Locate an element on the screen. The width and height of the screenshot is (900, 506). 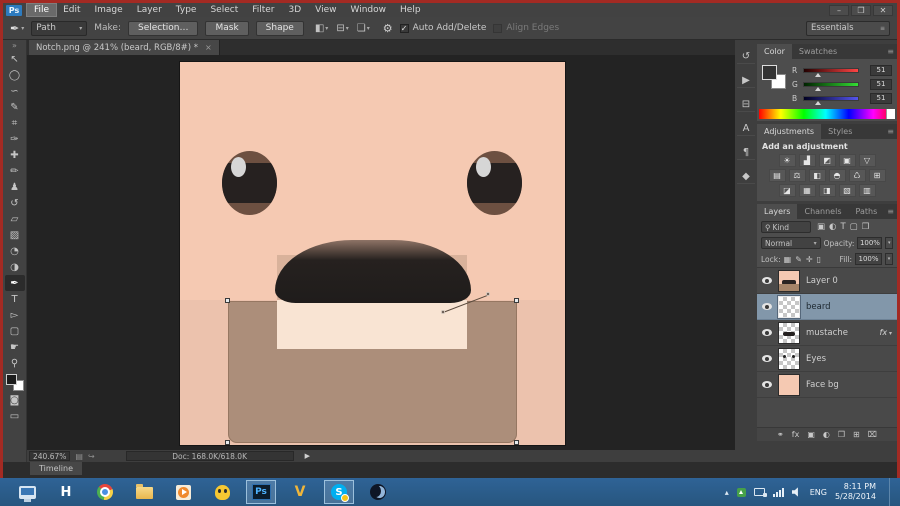
option-icon-path-operations: ◧ ▾ is located at coordinates (321, 28).